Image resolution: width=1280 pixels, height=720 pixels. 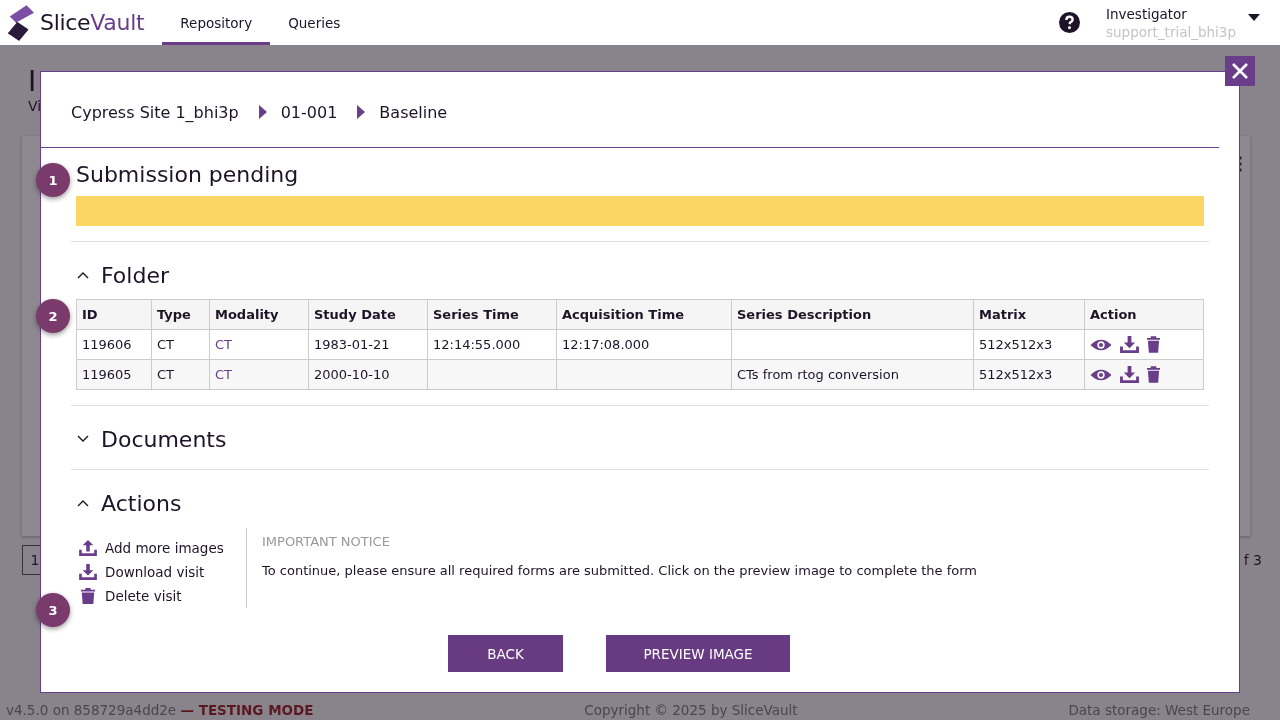 What do you see at coordinates (326, 541) in the screenshot?
I see `notice-title: IMPORTANT NOTICE` at bounding box center [326, 541].